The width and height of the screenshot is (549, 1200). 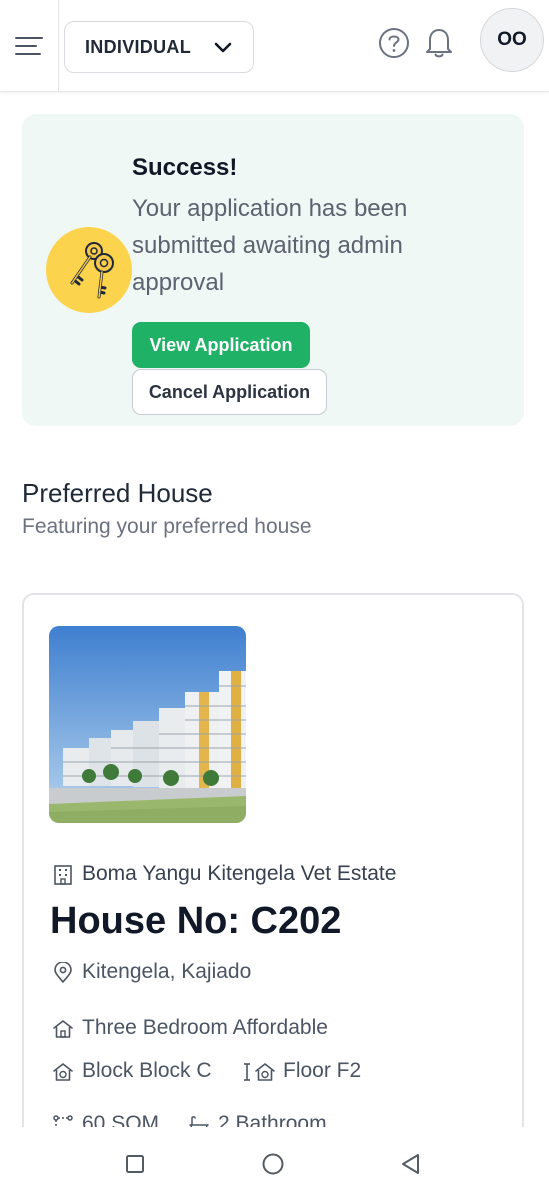 I want to click on bell-icon, so click(x=439, y=42).